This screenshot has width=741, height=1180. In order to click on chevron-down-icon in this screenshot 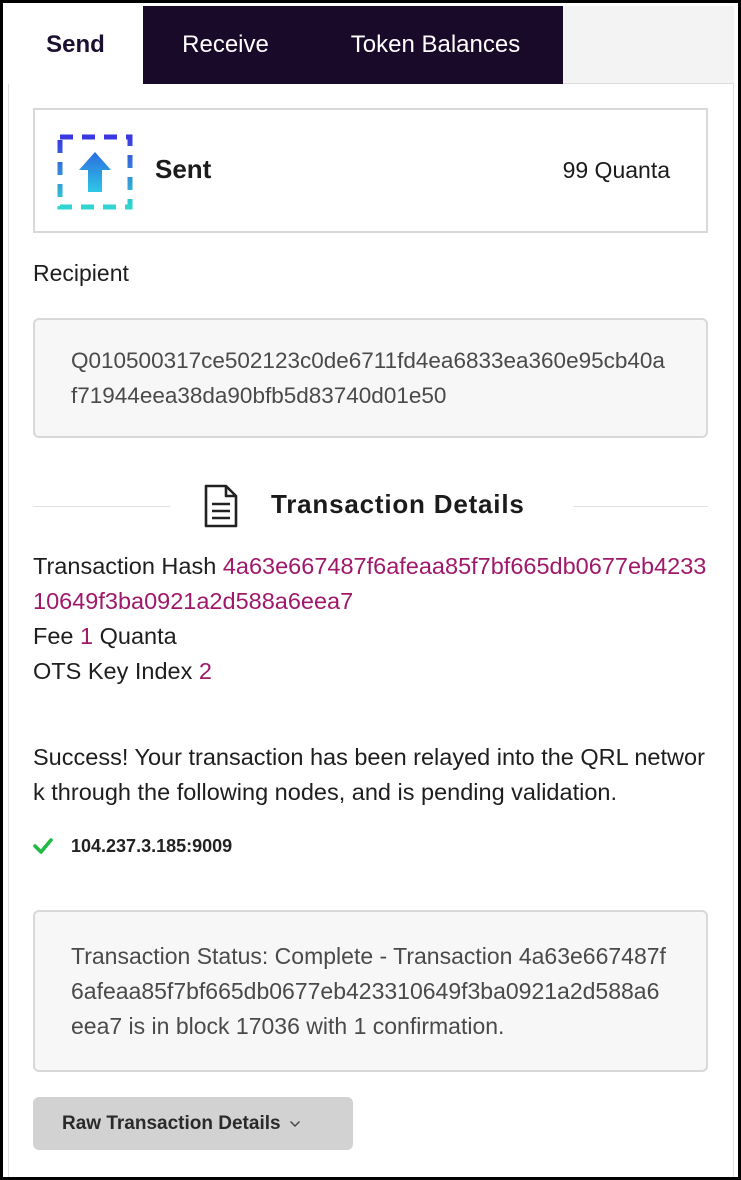, I will do `click(294, 1123)`.